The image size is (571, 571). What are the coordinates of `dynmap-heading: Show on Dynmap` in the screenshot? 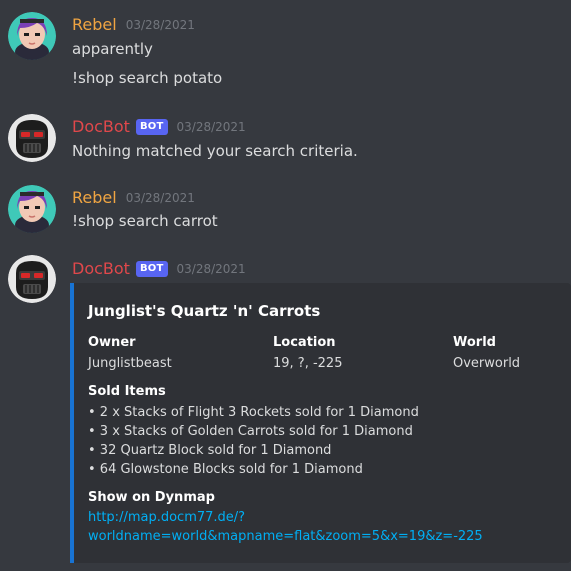 It's located at (151, 497).